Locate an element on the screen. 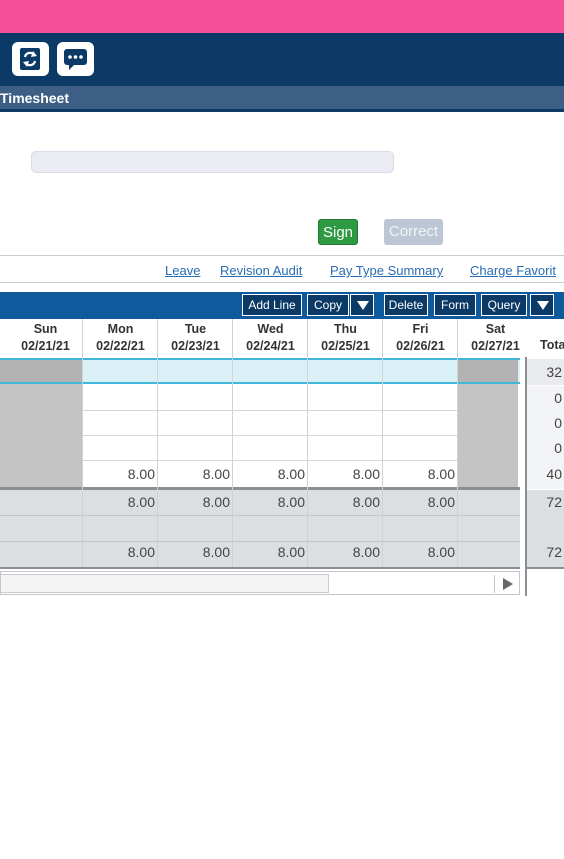 The image size is (564, 859). form-button: Form is located at coordinates (455, 305).